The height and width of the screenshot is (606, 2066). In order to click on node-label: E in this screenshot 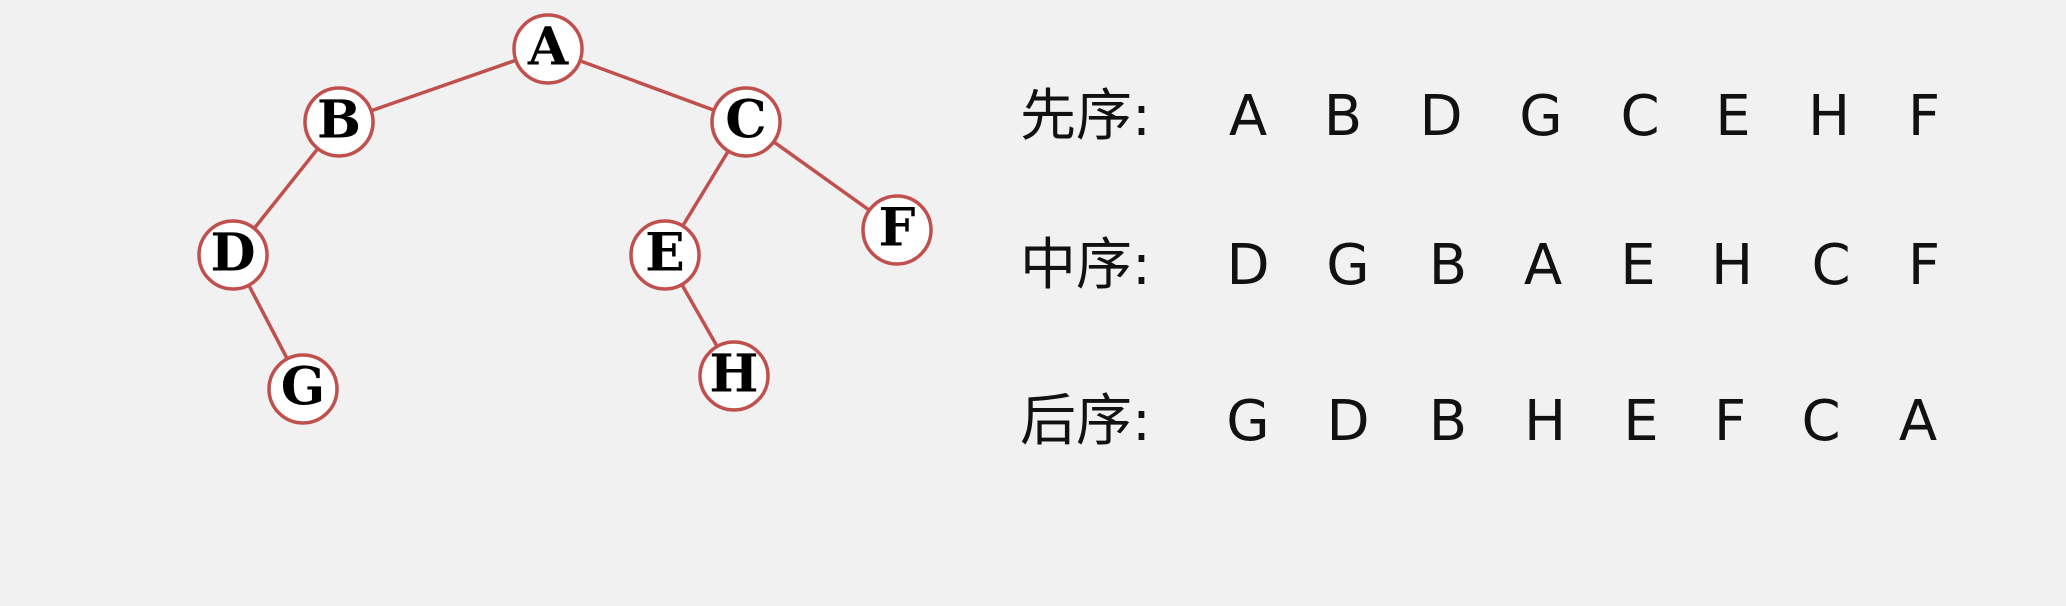, I will do `click(665, 253)`.